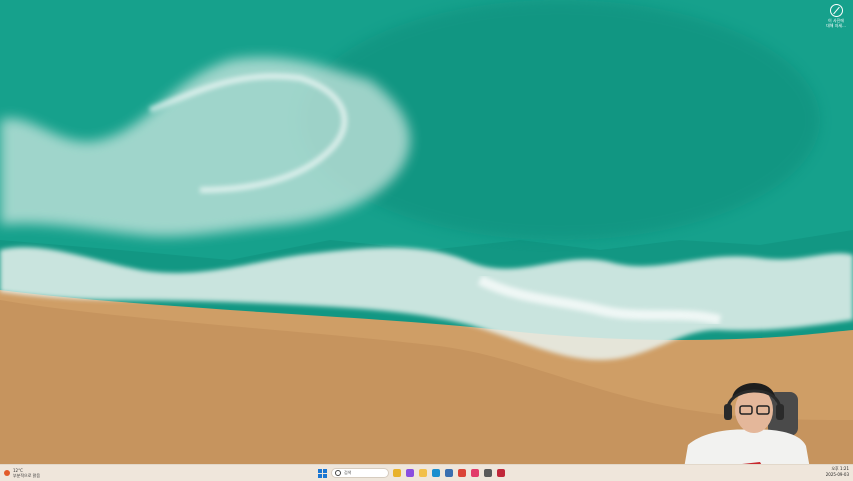  What do you see at coordinates (423, 473) in the screenshot?
I see `folder-icon` at bounding box center [423, 473].